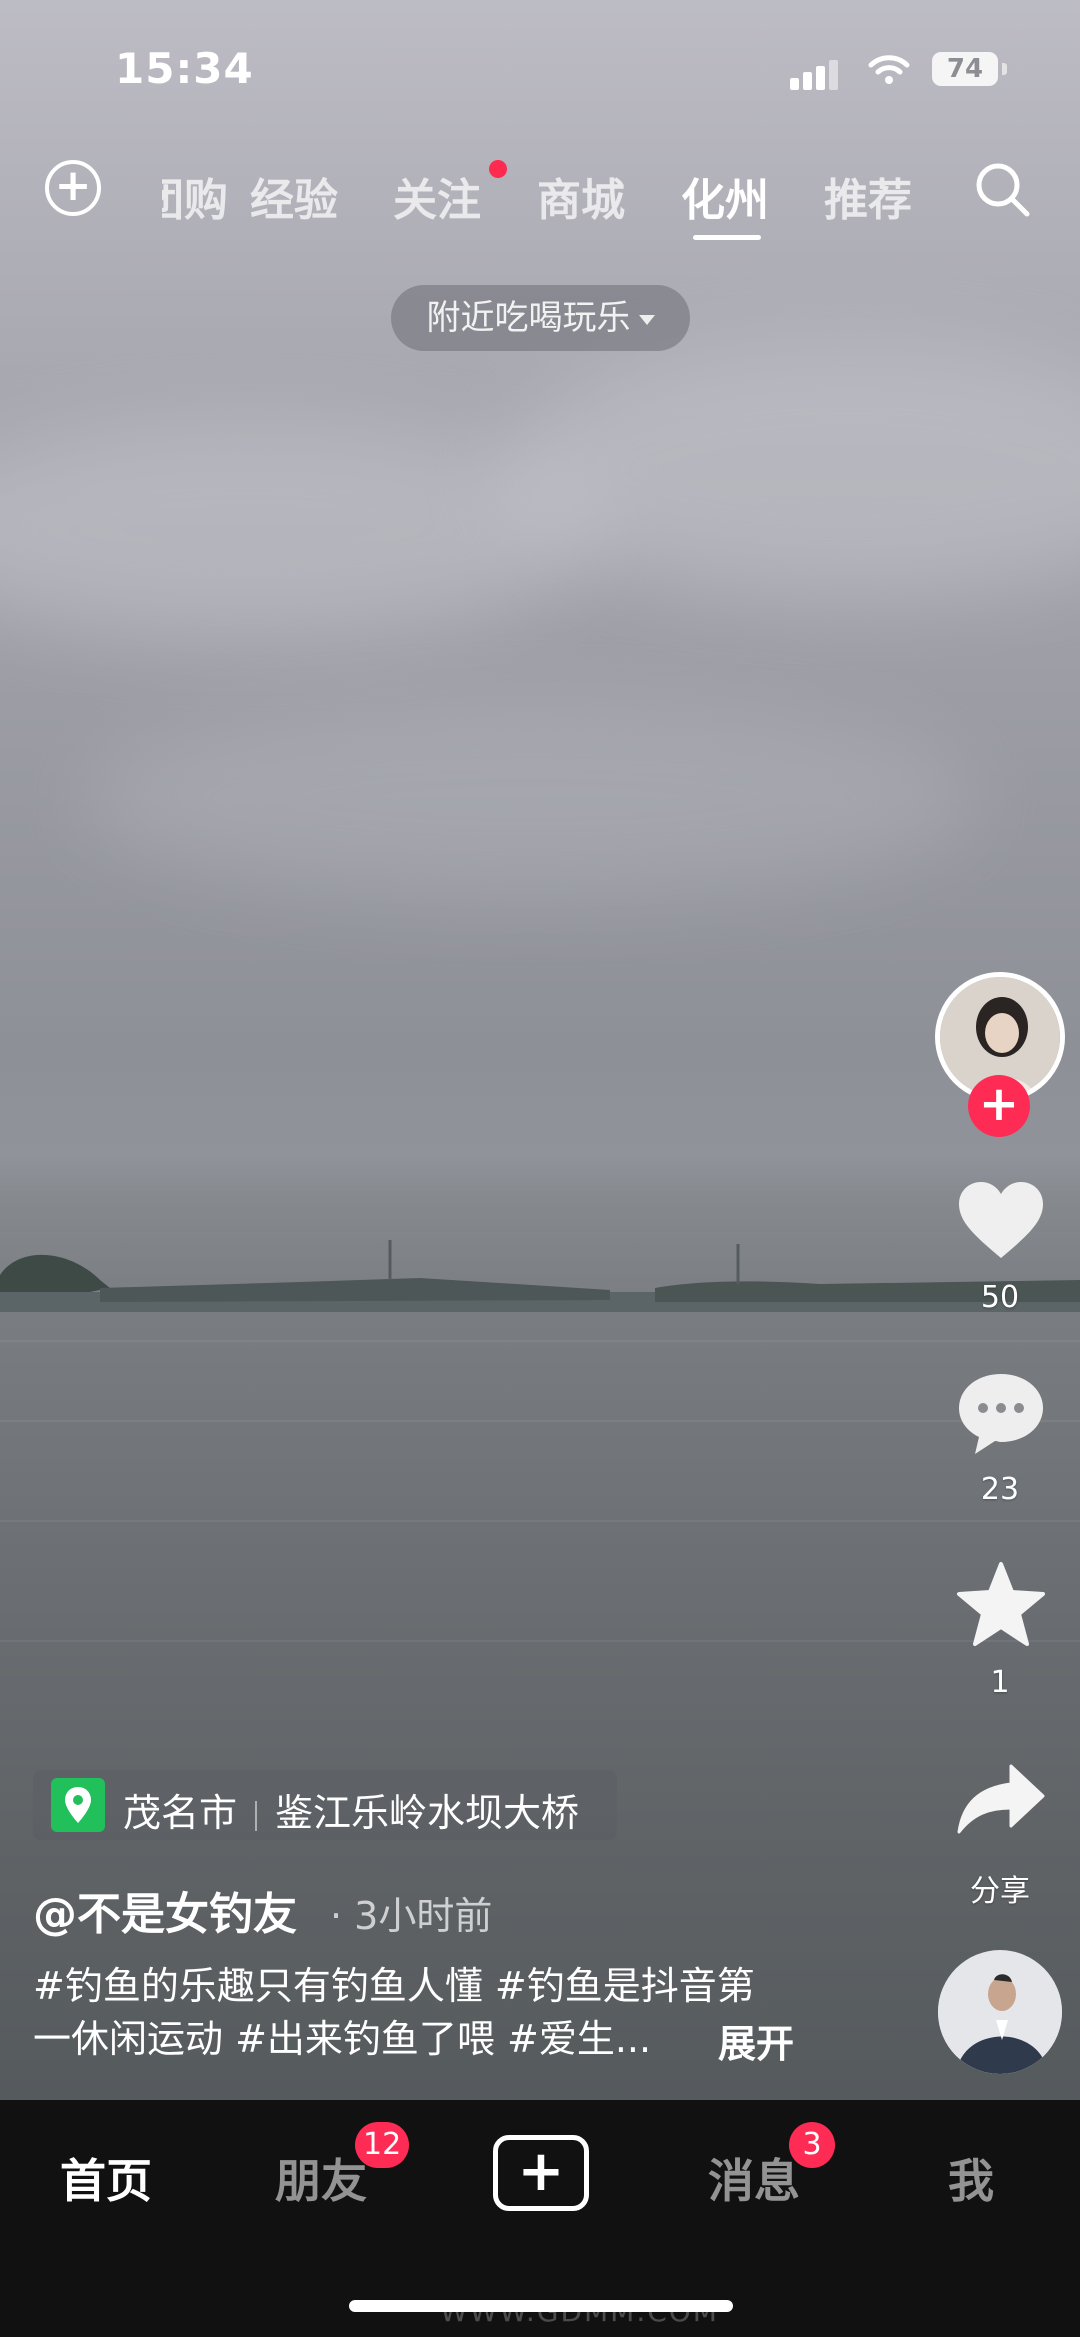 The width and height of the screenshot is (1080, 2337). I want to click on location-city: 茂名市, so click(180, 1813).